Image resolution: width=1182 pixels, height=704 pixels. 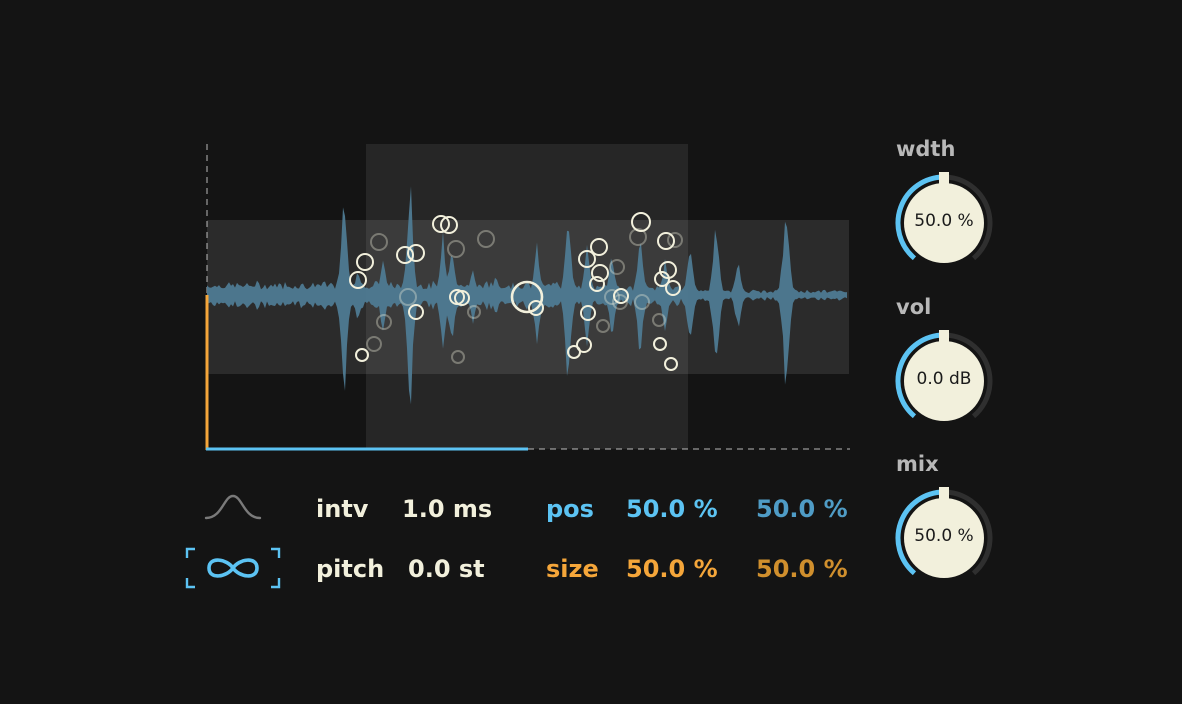 What do you see at coordinates (447, 509) in the screenshot?
I see `interval-value: 1.0 ms` at bounding box center [447, 509].